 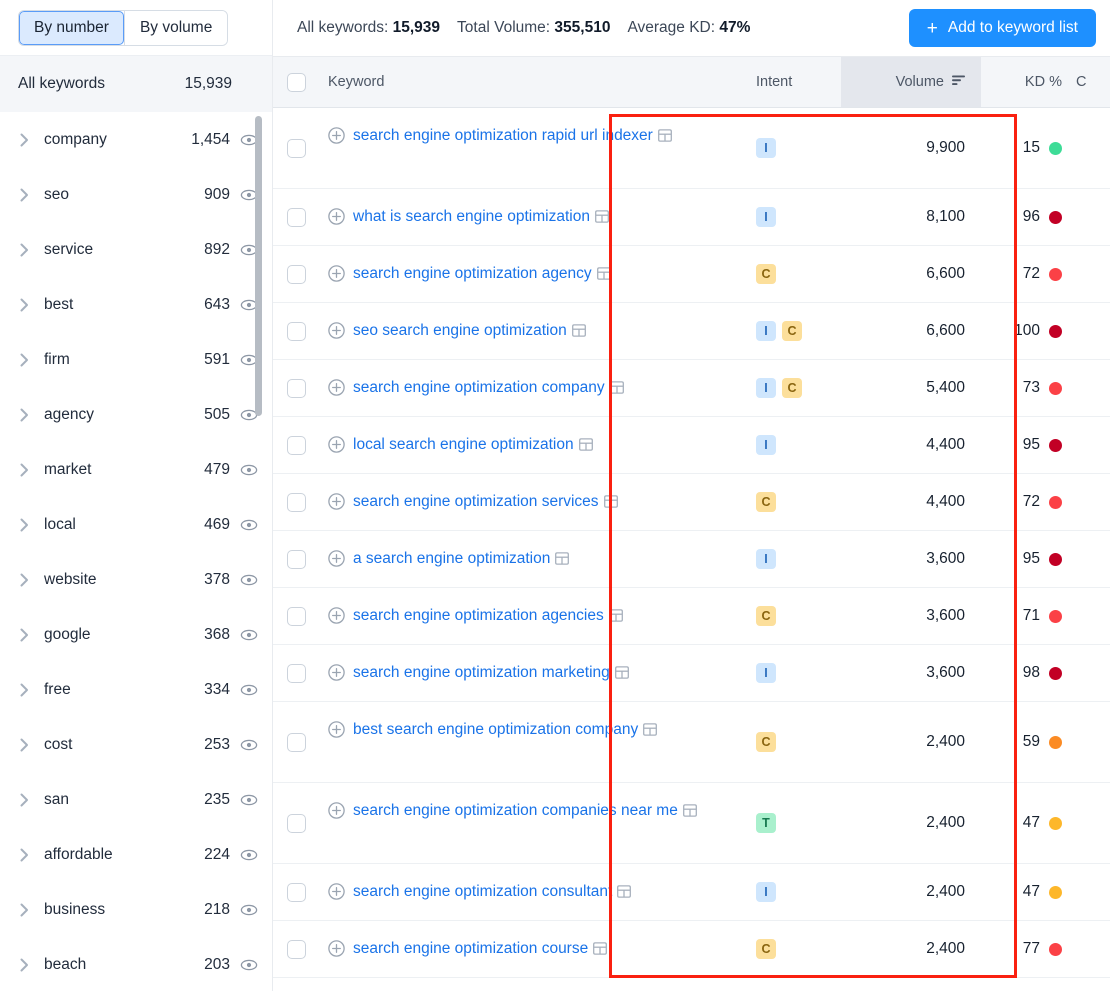 What do you see at coordinates (136, 854) in the screenshot?
I see `sidebar-item-affordable: affordable 224` at bounding box center [136, 854].